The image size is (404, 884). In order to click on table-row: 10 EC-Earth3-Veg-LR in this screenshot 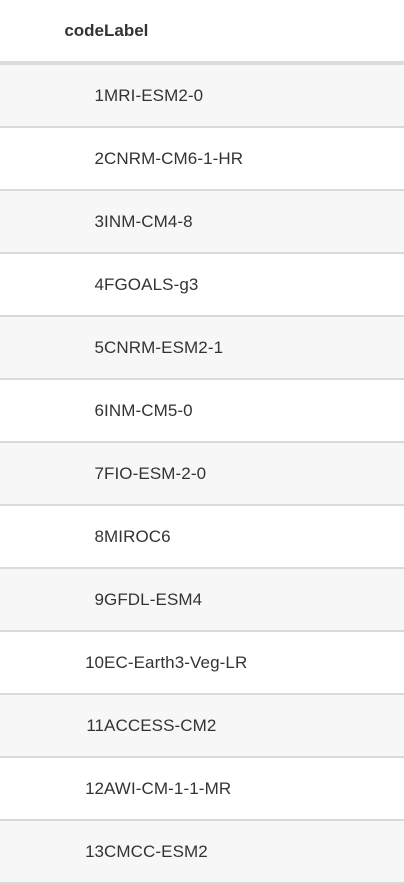, I will do `click(202, 663)`.